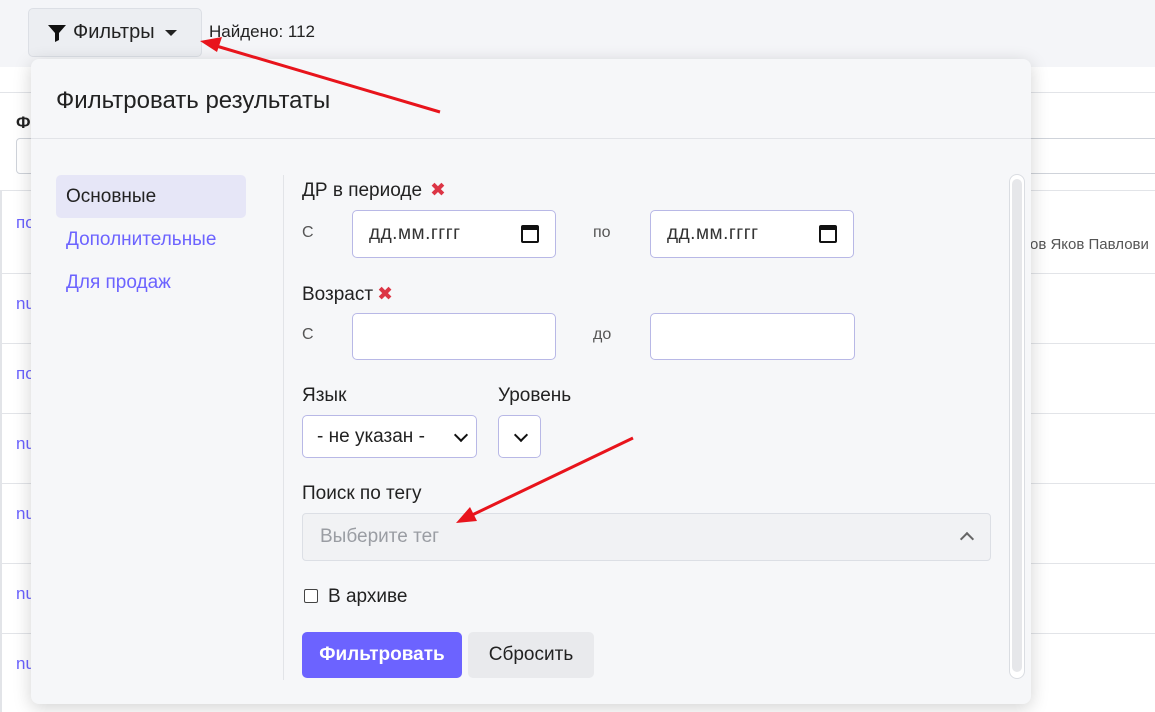 The image size is (1155, 712). Describe the element at coordinates (646, 537) in the screenshot. I see `tag-select: Выберите тег` at that location.